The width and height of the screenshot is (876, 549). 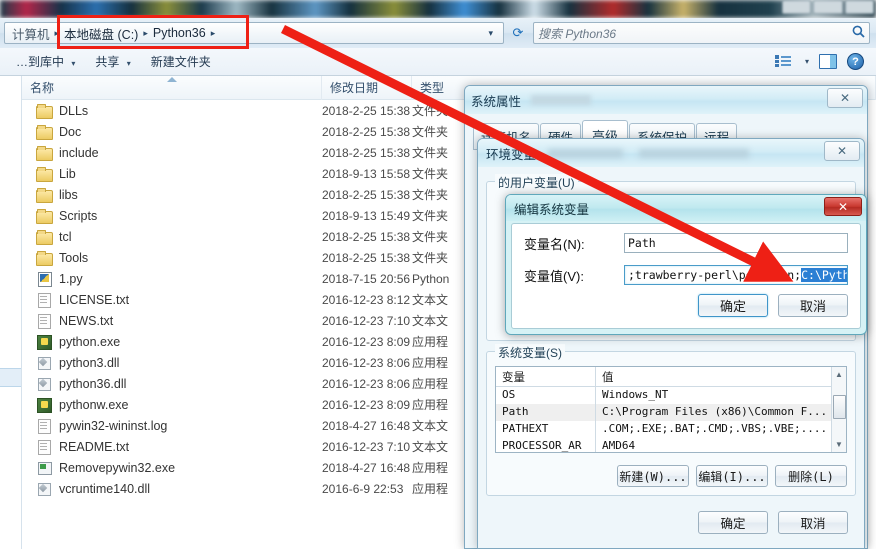 I want to click on system-variable-row: PROCESSOR_AR AMD64, so click(x=671, y=445).